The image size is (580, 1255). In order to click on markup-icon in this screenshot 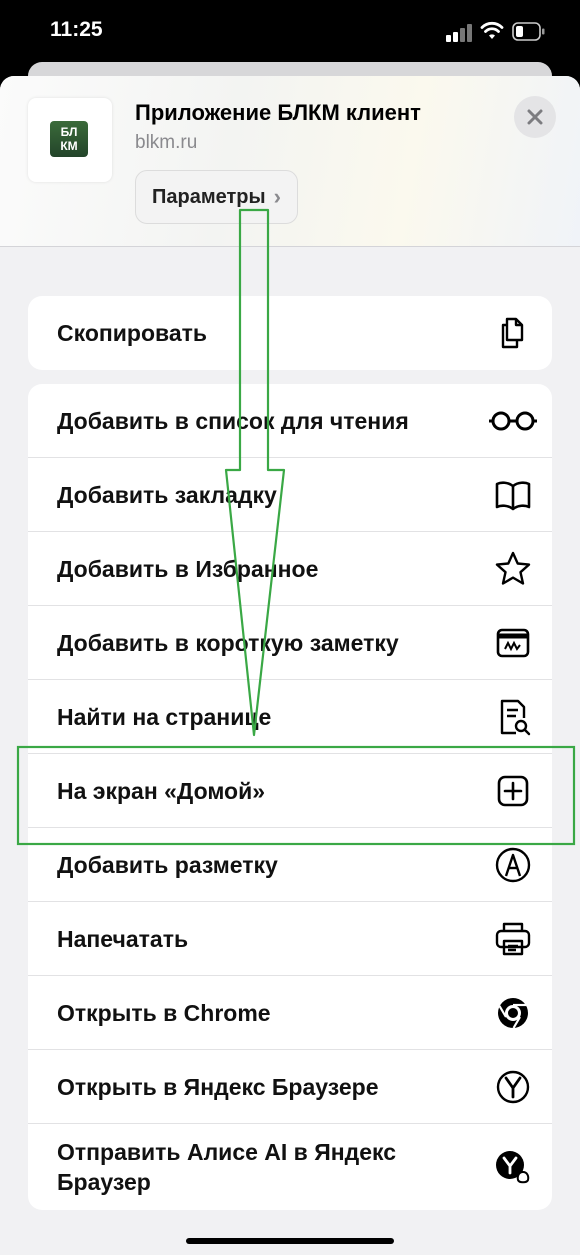, I will do `click(513, 865)`.